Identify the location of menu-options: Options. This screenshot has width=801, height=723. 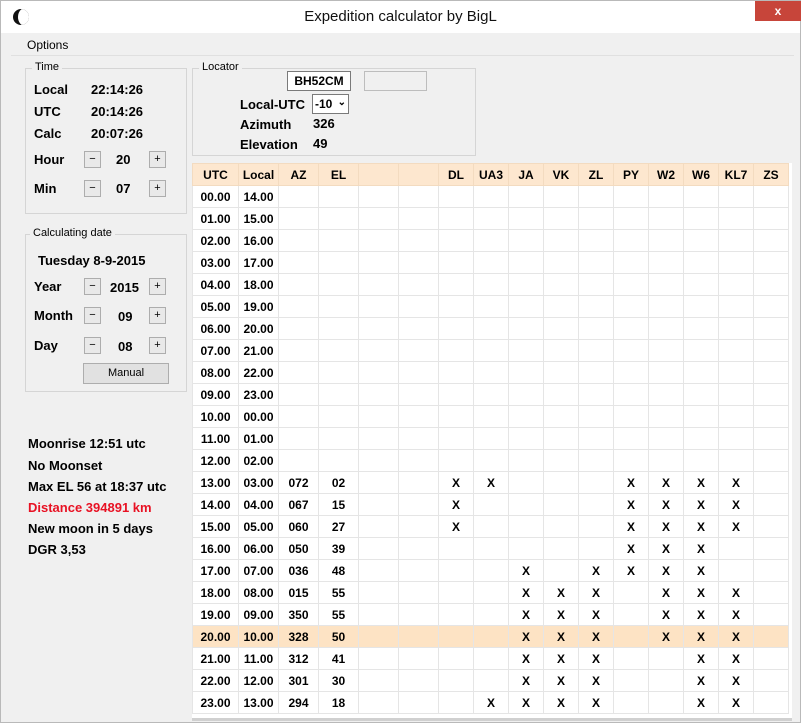
(47, 45).